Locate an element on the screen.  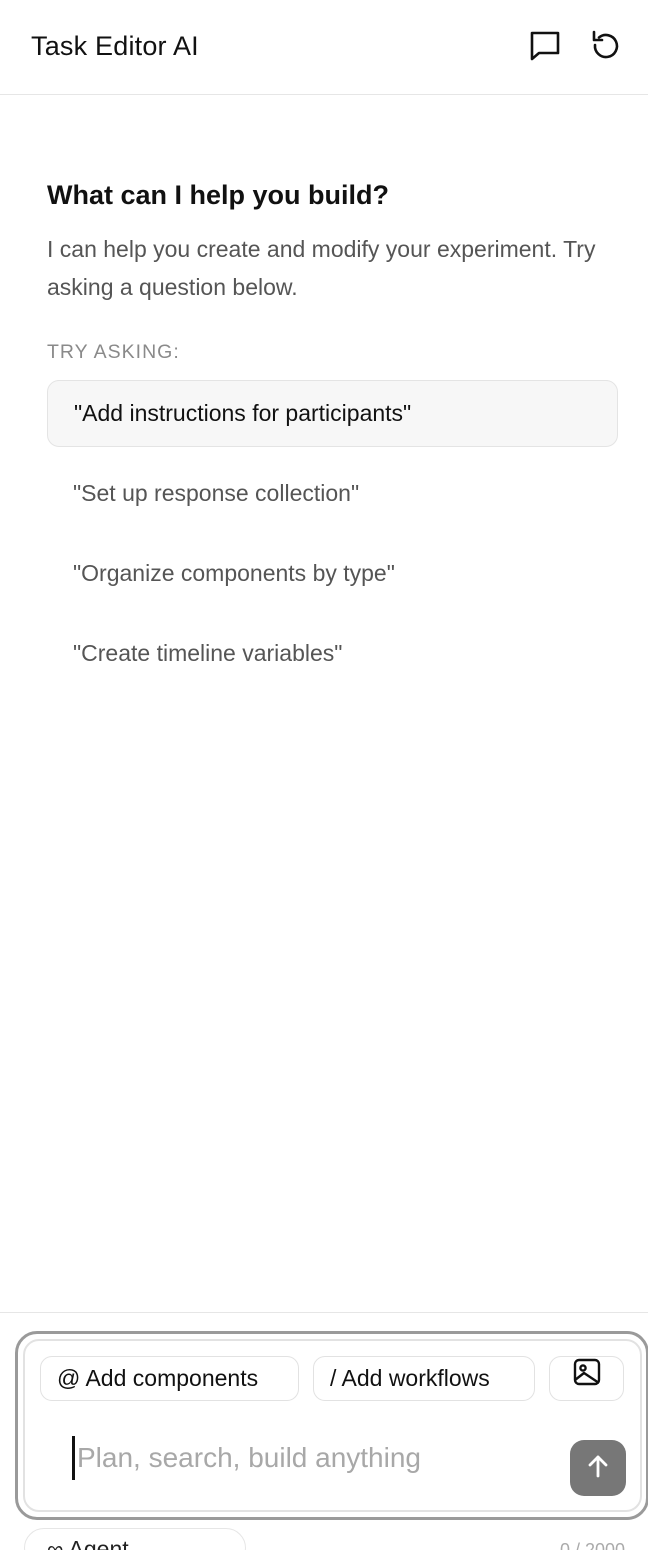
suggestion-organize-components: "Organize components by type" is located at coordinates (332, 573).